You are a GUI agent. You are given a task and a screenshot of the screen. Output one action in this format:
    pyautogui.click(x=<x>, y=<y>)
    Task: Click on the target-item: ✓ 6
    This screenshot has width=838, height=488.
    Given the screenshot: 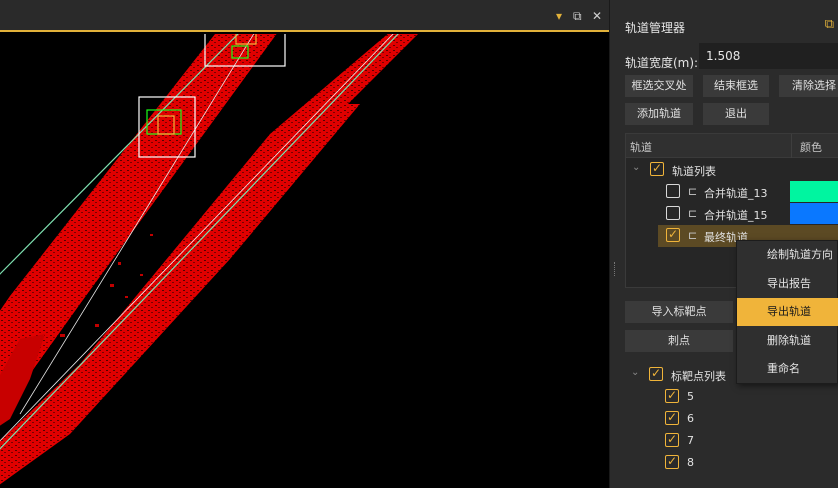 What is the action you would take?
    pyautogui.click(x=675, y=419)
    